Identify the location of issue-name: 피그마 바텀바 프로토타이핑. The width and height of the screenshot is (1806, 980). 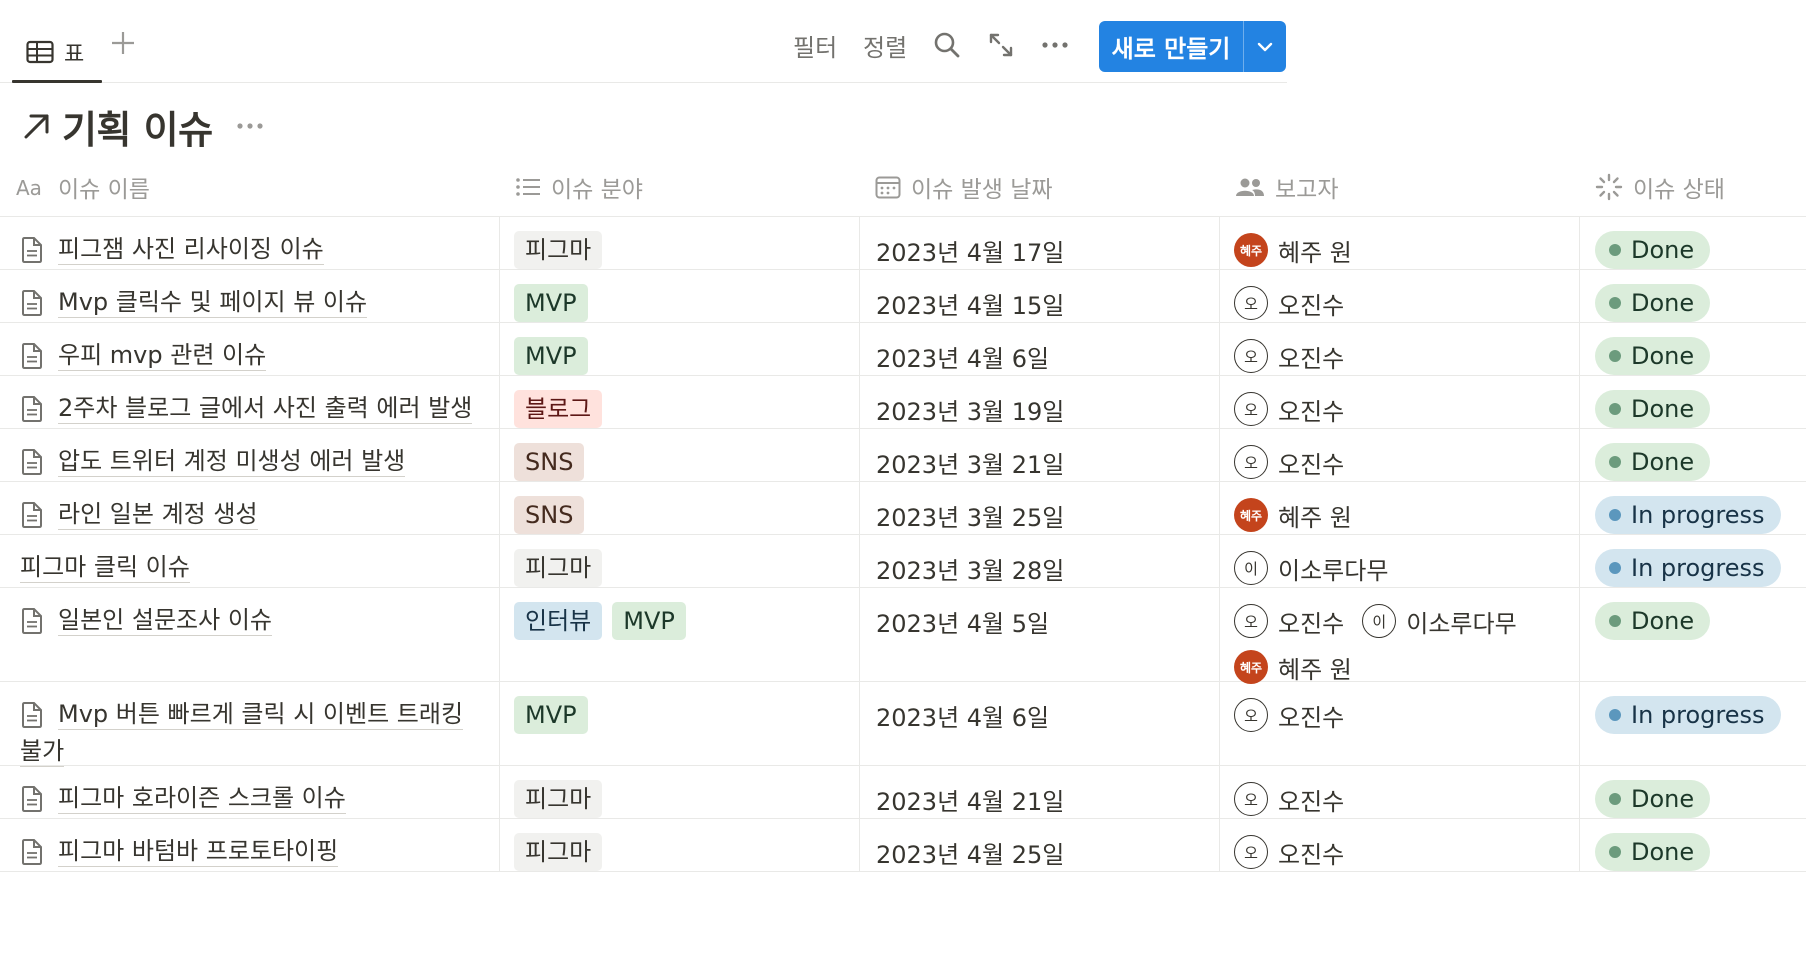
(198, 852).